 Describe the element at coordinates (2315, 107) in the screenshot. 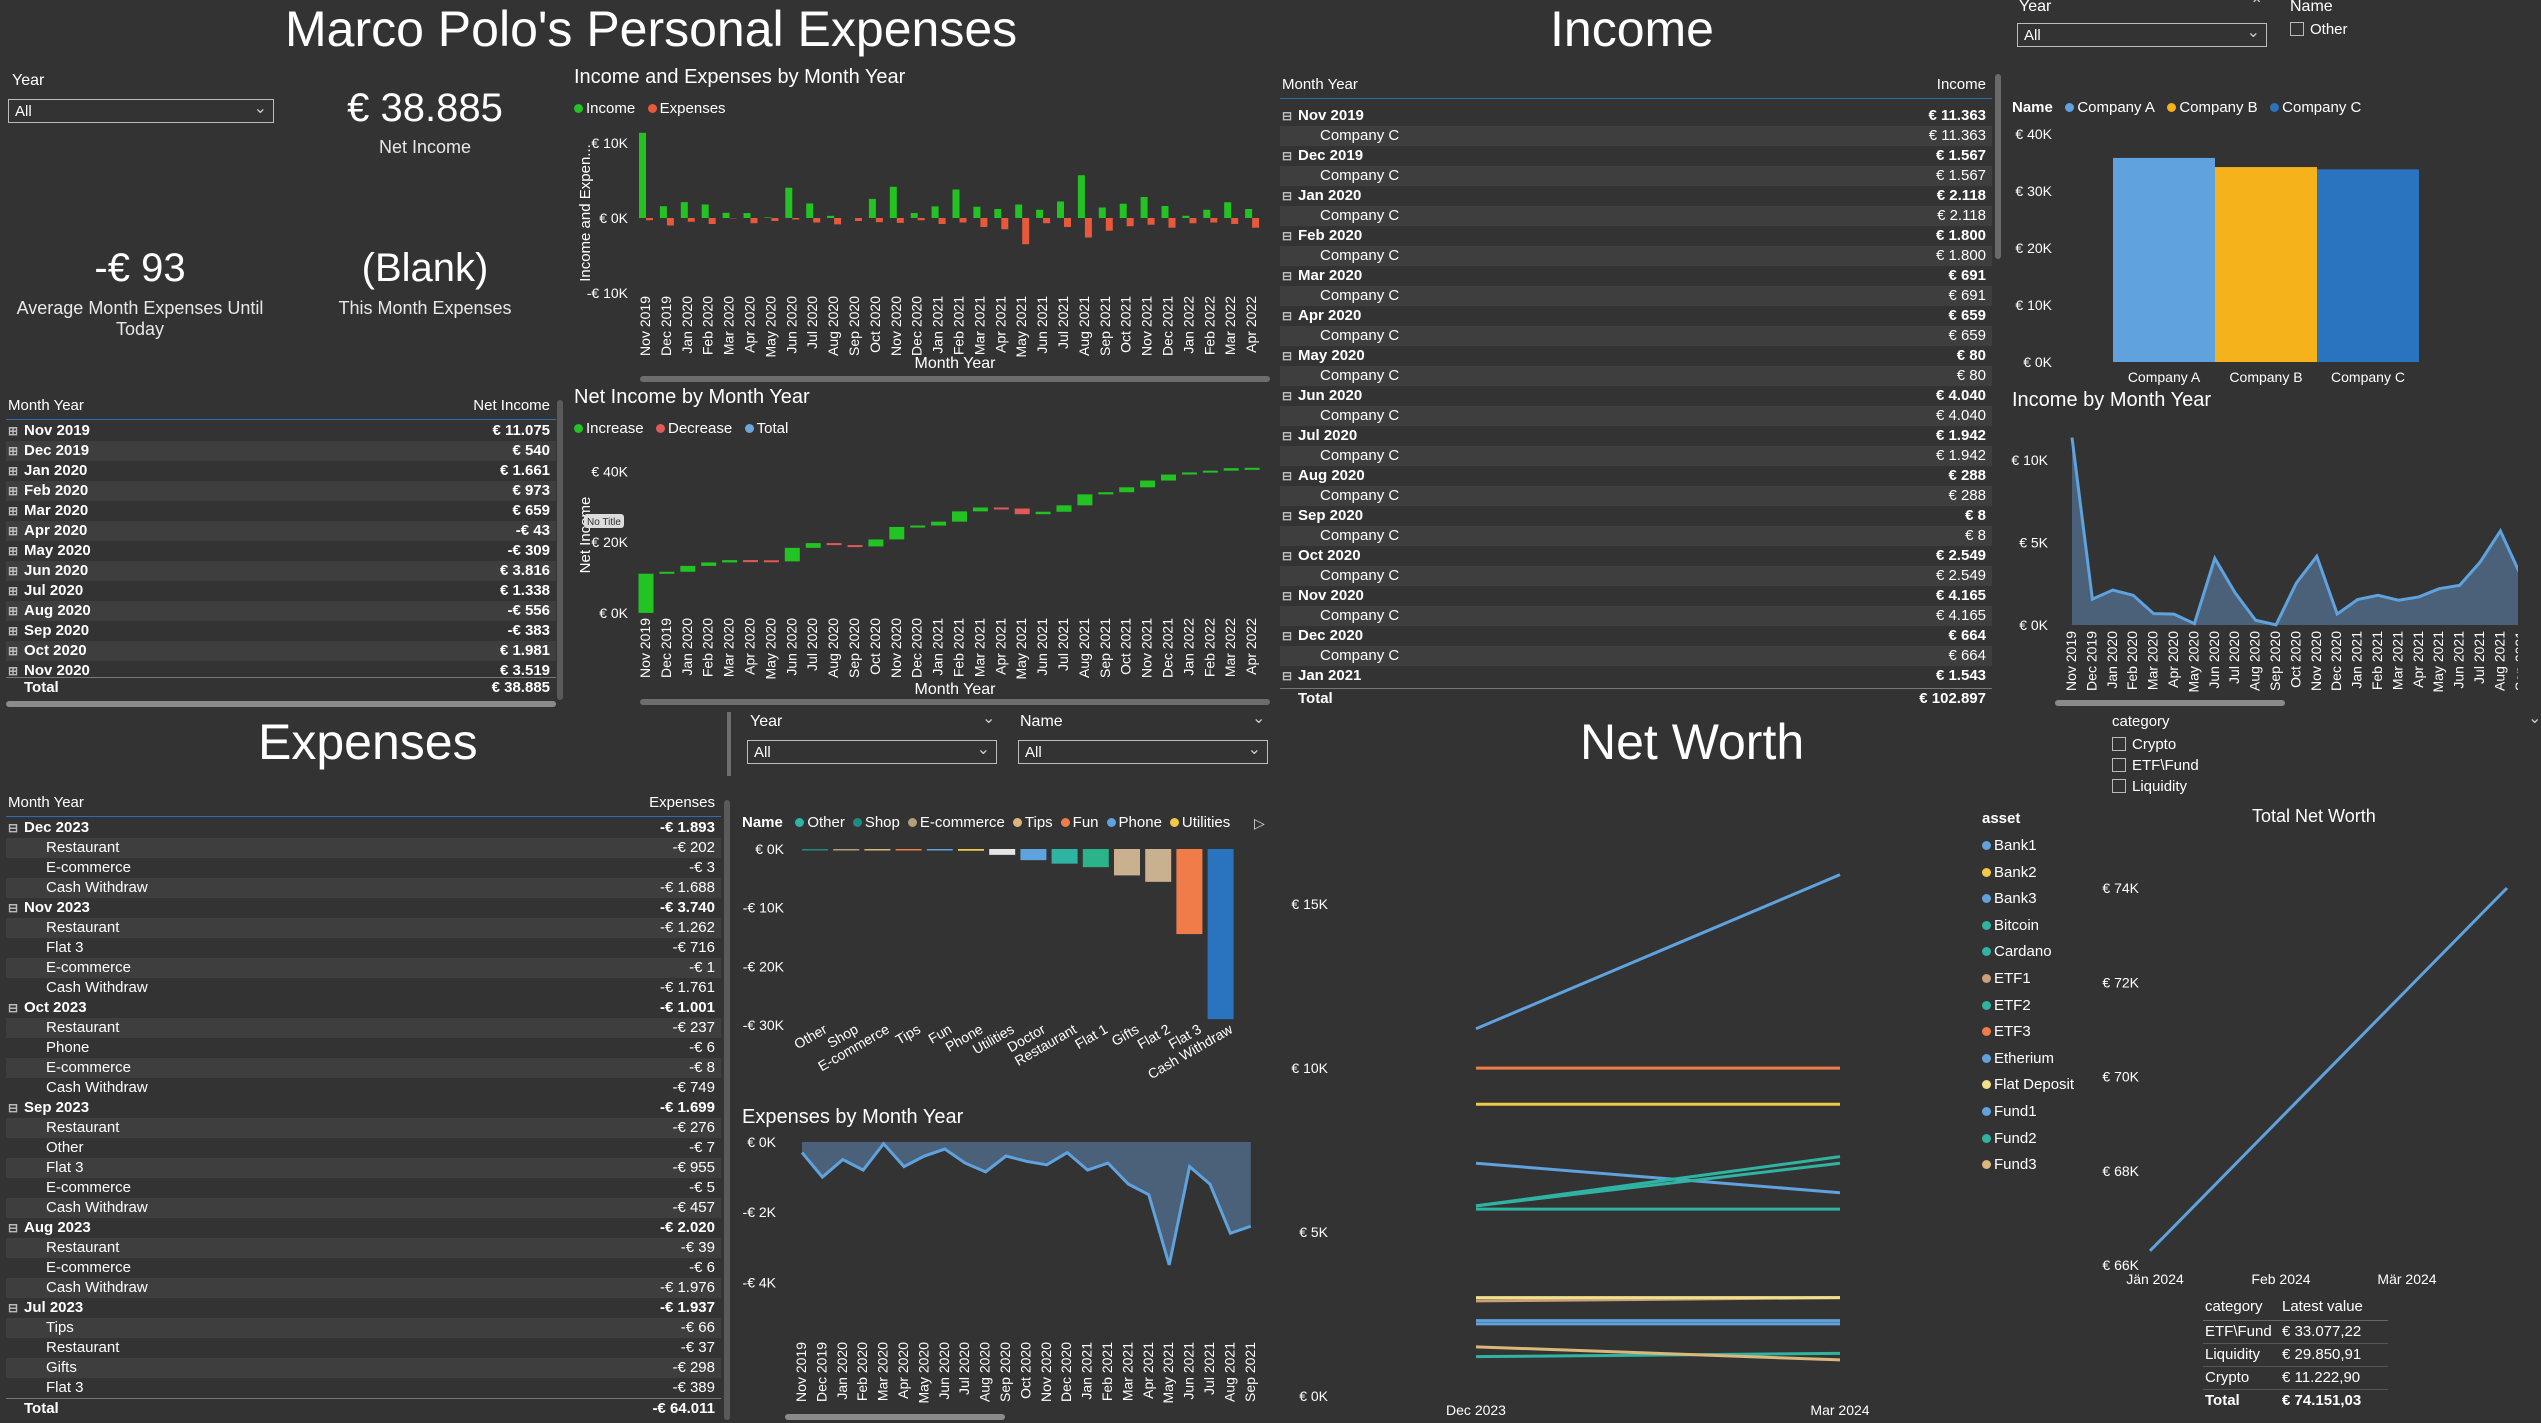

I see `legend-company-c: Company C` at that location.